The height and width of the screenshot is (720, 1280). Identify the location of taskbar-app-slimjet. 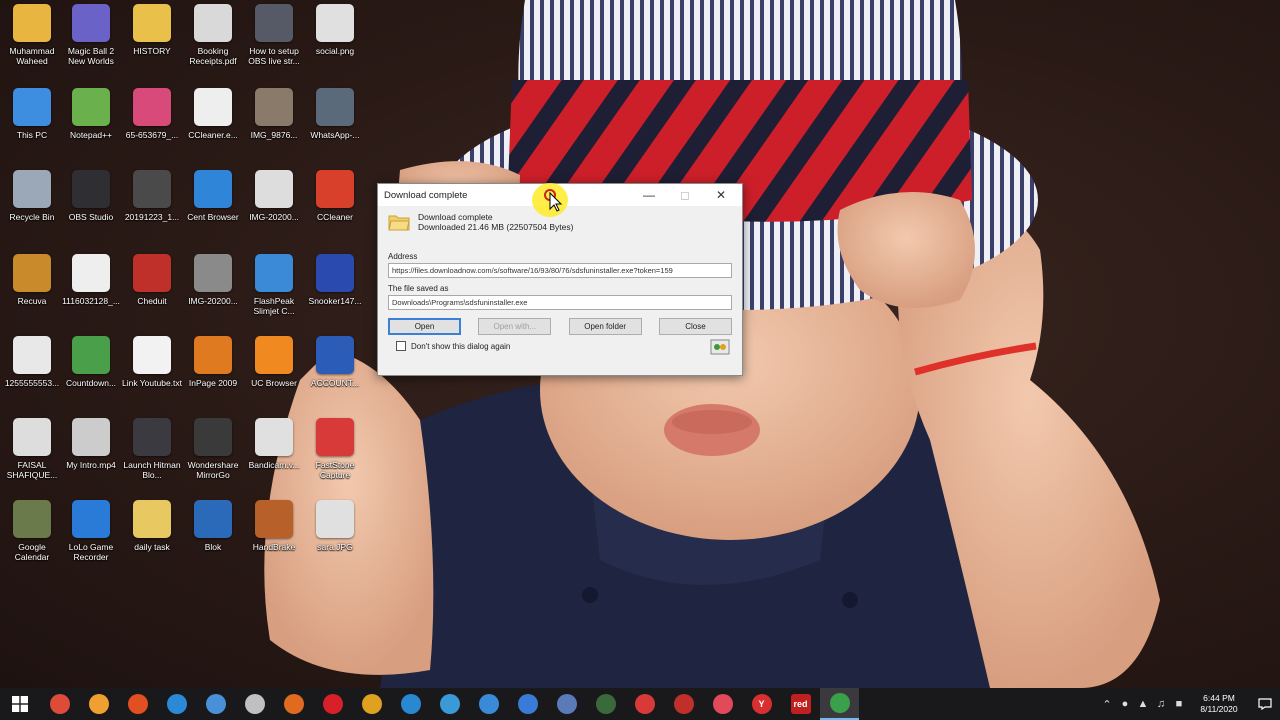
(488, 704).